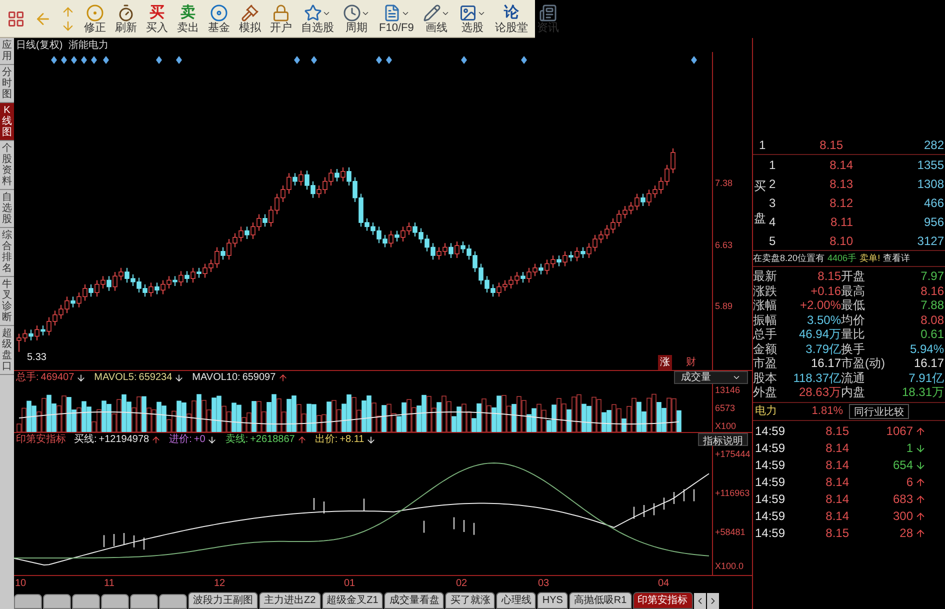 The width and height of the screenshot is (945, 609). Describe the element at coordinates (765, 319) in the screenshot. I see `stat-label: 振幅` at that location.